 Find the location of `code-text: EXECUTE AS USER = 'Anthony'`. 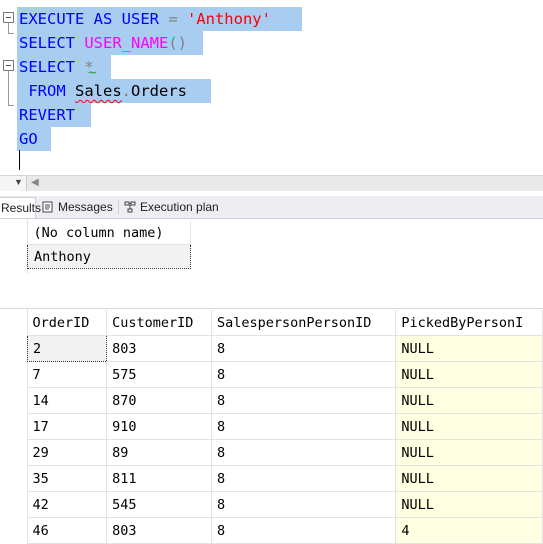

code-text: EXECUTE AS USER = 'Anthony' is located at coordinates (145, 19).